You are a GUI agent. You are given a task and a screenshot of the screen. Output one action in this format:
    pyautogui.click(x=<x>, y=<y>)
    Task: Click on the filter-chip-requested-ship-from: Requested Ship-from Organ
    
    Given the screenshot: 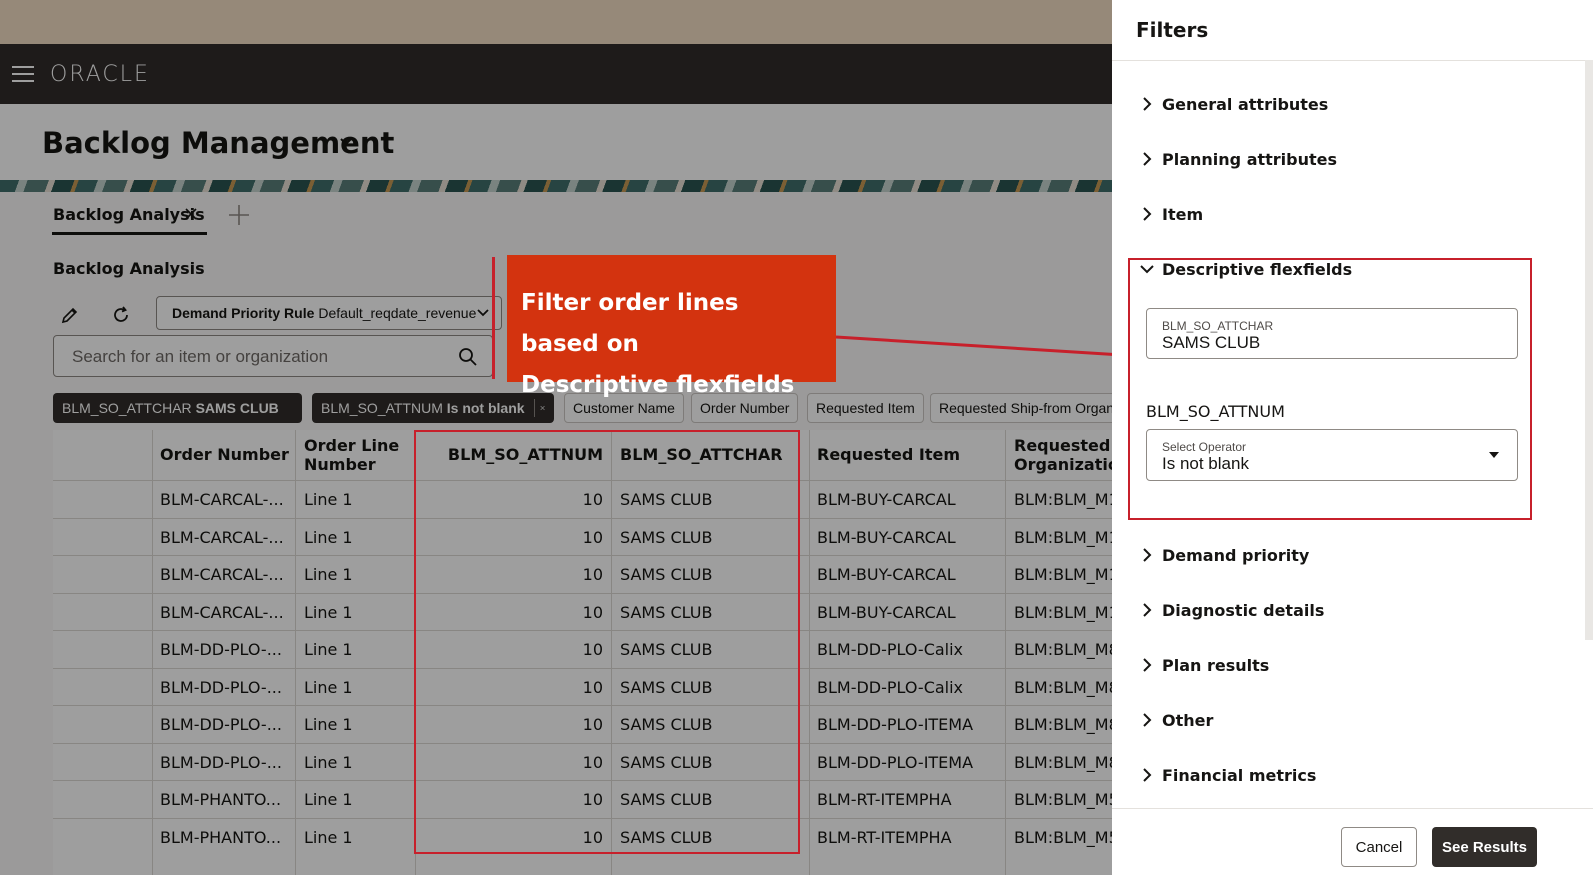 What is the action you would take?
    pyautogui.click(x=1021, y=408)
    